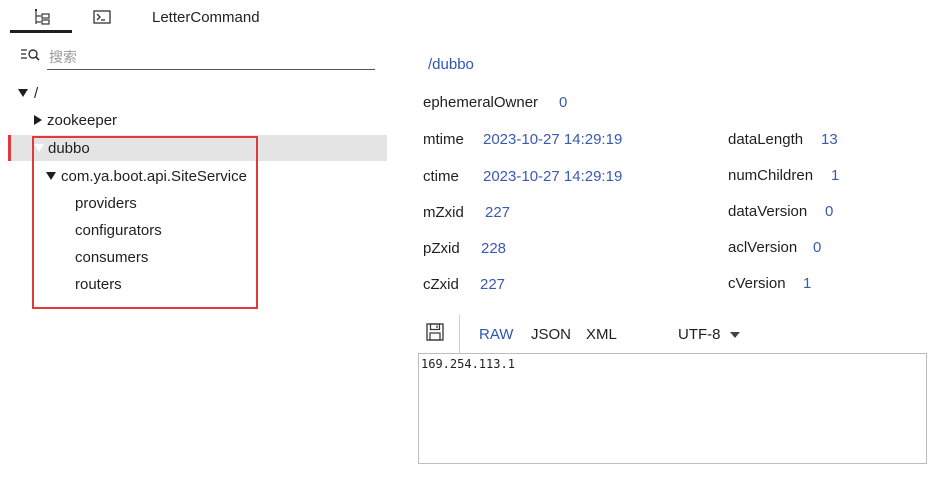  I want to click on save-button, so click(435, 332).